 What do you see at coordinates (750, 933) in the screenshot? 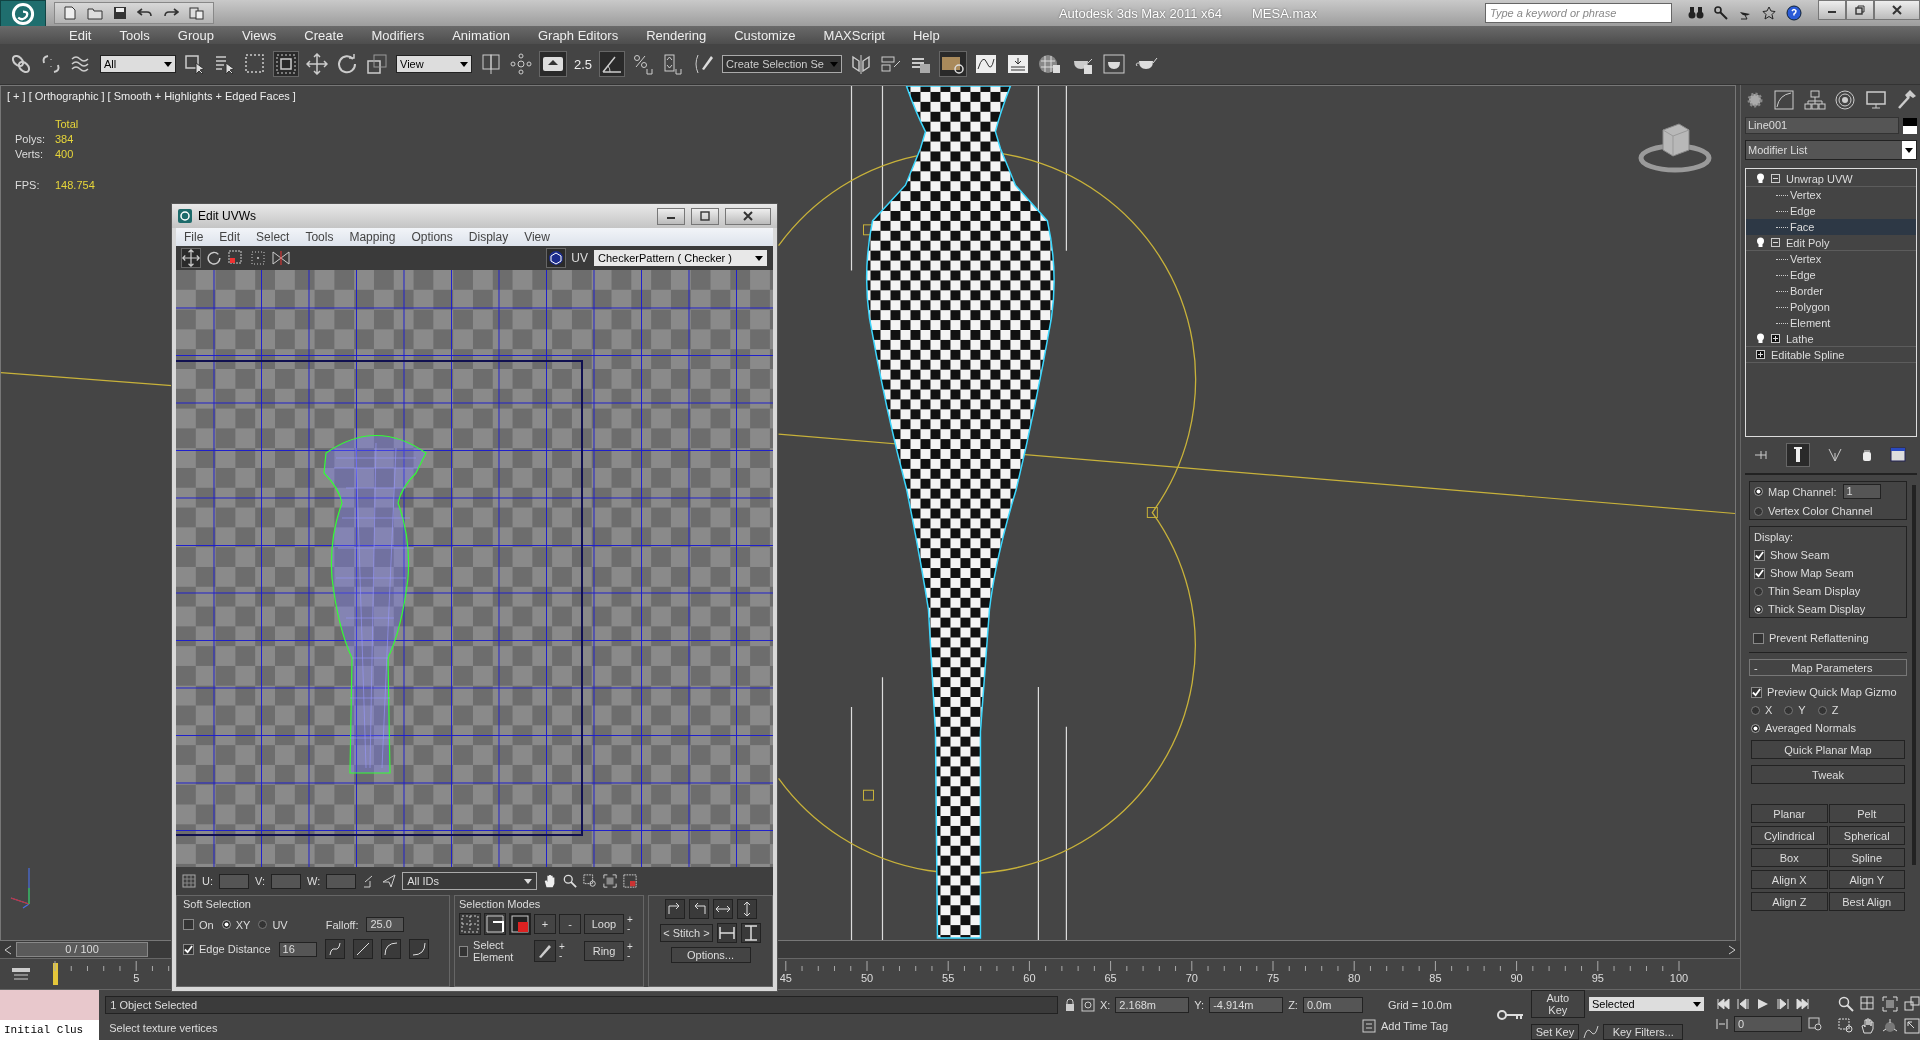
I see `vertical-align-icon` at bounding box center [750, 933].